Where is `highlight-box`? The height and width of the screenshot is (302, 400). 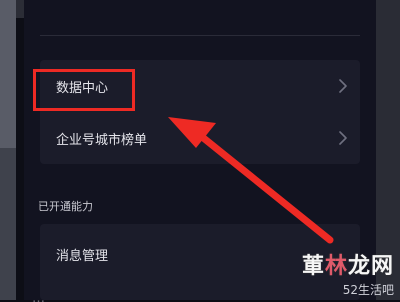 highlight-box is located at coordinates (84, 90).